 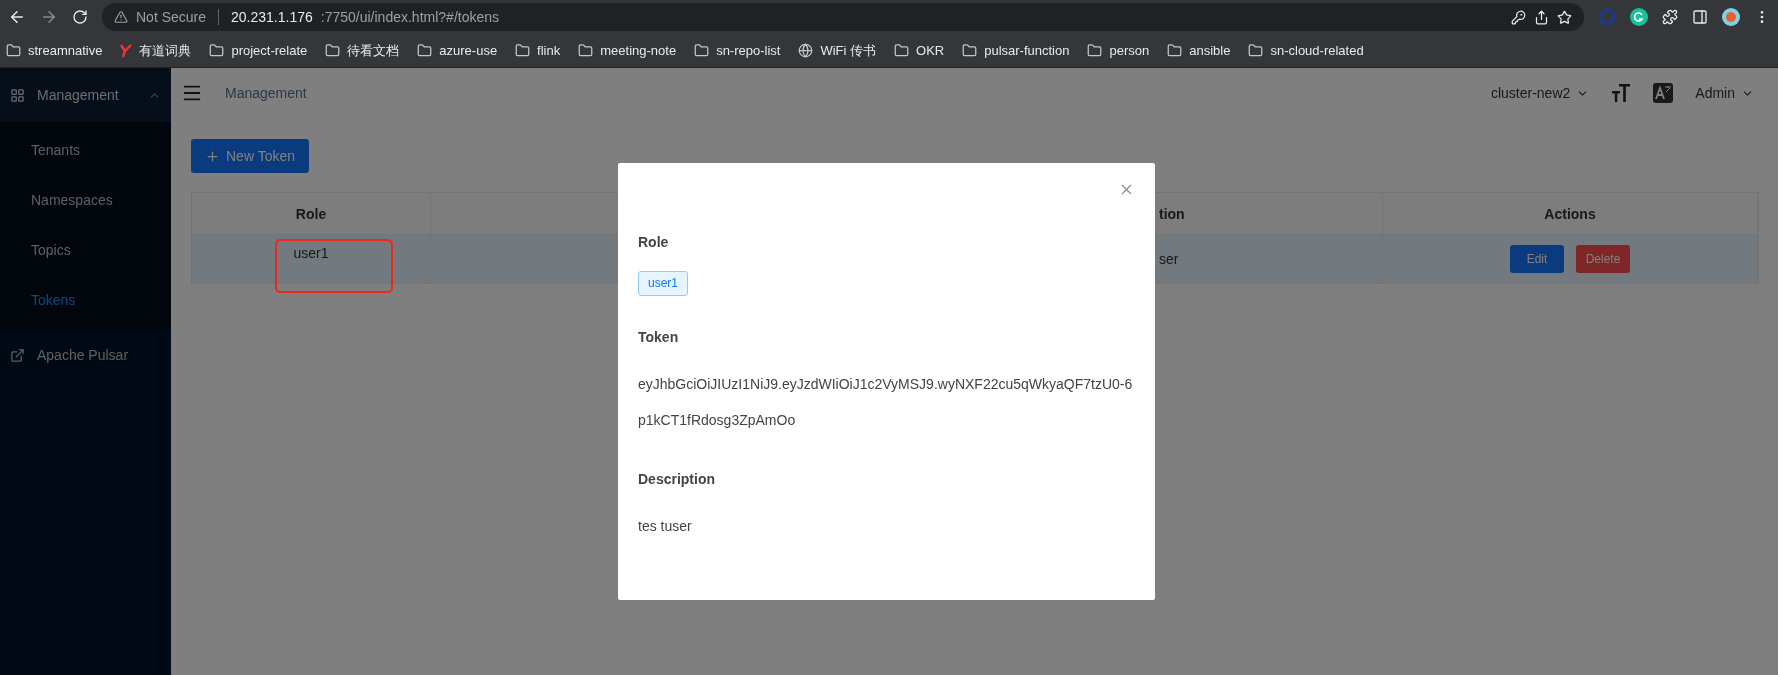 I want to click on avatar-icon, so click(x=1731, y=17).